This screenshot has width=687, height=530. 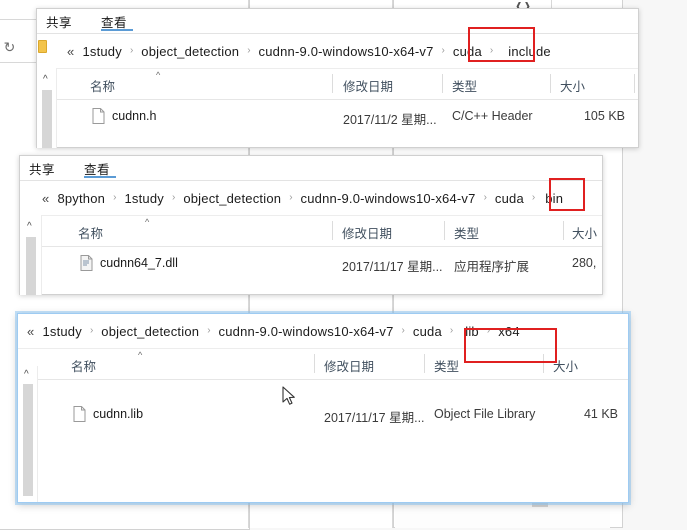 I want to click on breadcrumb-part-include: include, so click(x=526, y=51).